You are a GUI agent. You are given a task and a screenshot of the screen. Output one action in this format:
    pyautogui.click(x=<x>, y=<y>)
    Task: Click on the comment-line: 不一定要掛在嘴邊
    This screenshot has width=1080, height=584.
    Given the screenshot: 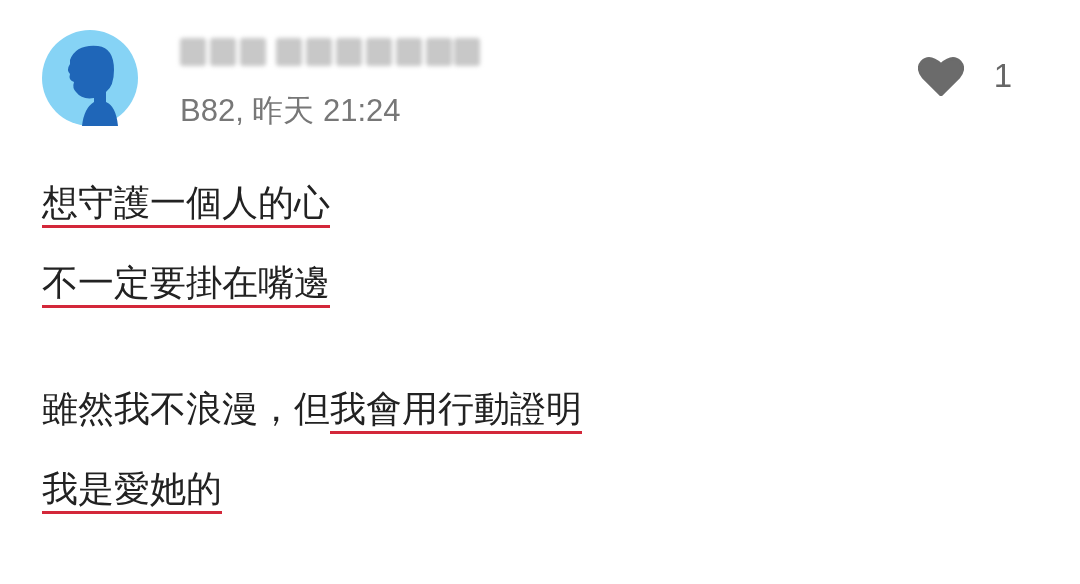 What is the action you would take?
    pyautogui.click(x=186, y=283)
    